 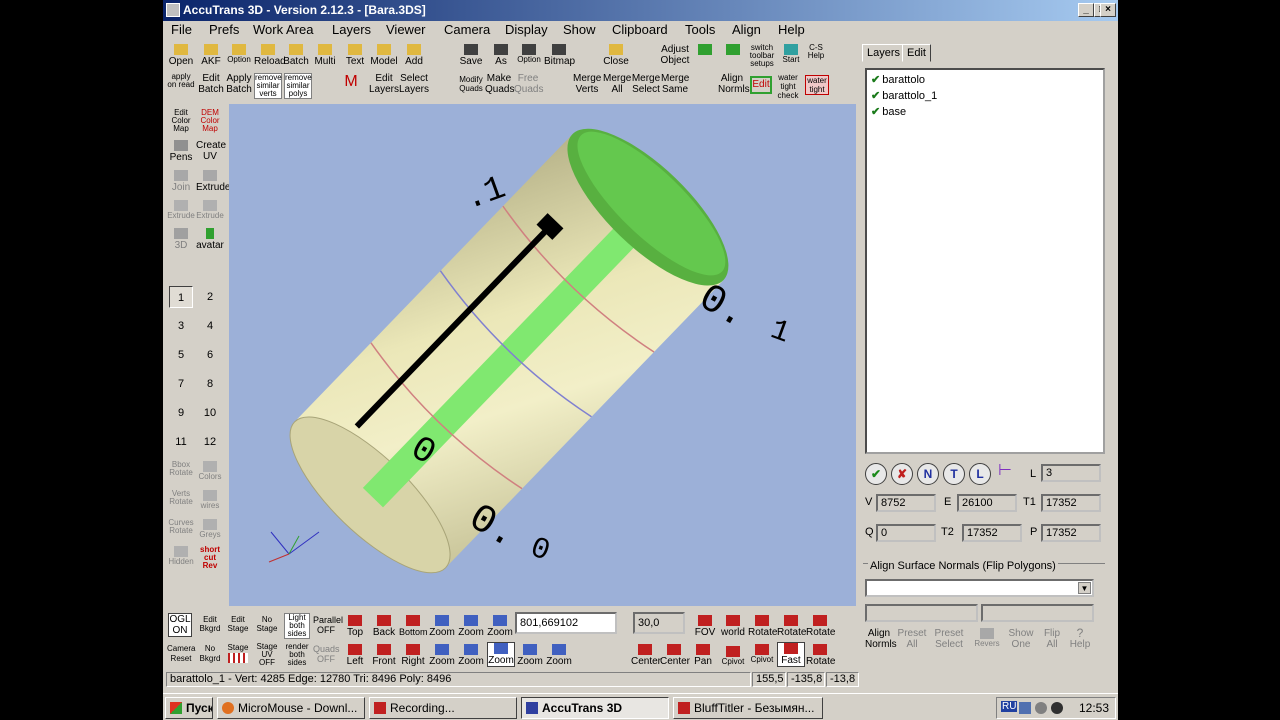 I want to click on align-normls-panel-button: Align Normls, so click(x=881, y=639).